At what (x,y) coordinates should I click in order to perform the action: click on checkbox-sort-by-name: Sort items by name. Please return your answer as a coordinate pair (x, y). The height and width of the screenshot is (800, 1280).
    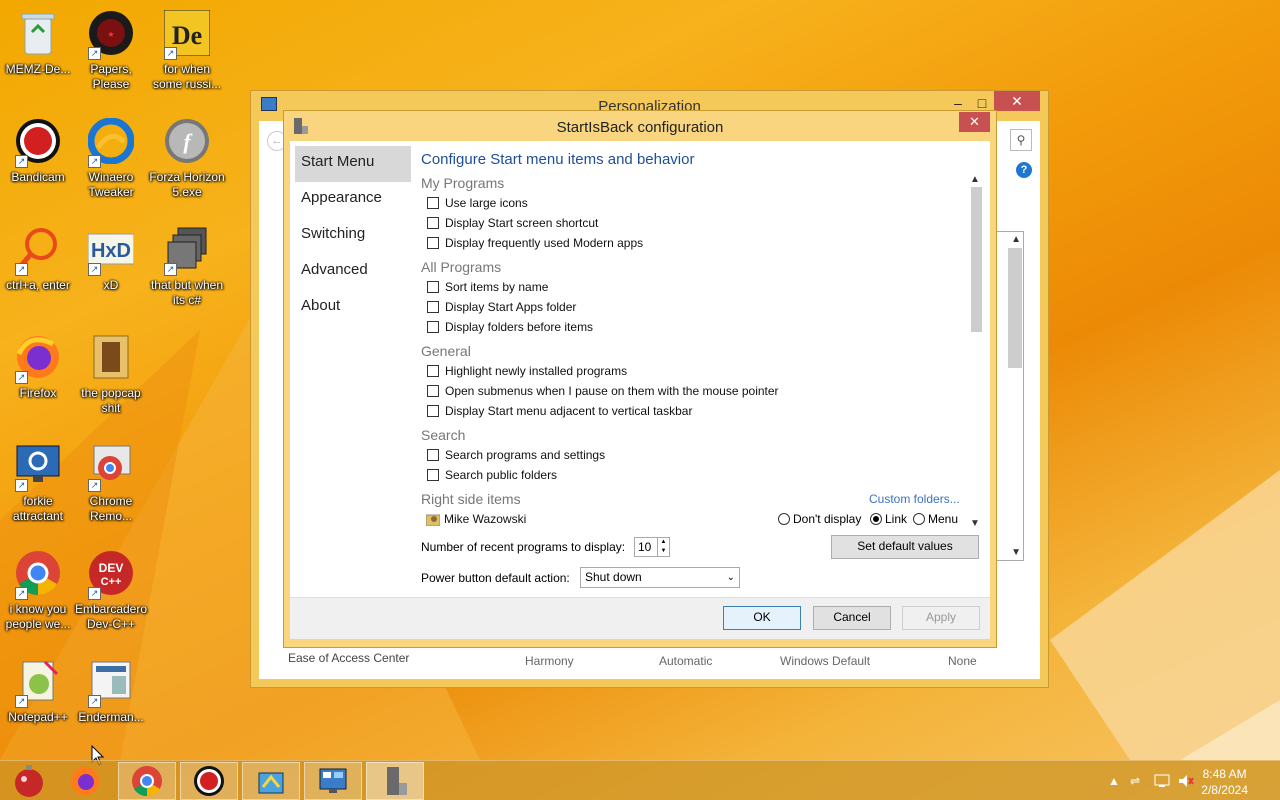
    Looking at the image, I should click on (487, 287).